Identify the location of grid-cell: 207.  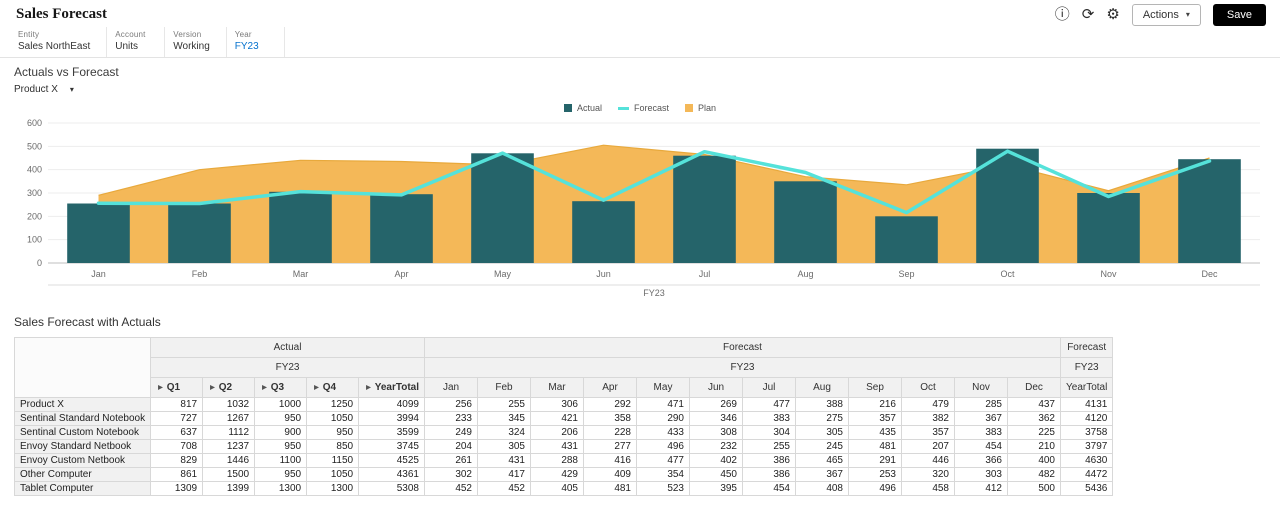
(928, 446).